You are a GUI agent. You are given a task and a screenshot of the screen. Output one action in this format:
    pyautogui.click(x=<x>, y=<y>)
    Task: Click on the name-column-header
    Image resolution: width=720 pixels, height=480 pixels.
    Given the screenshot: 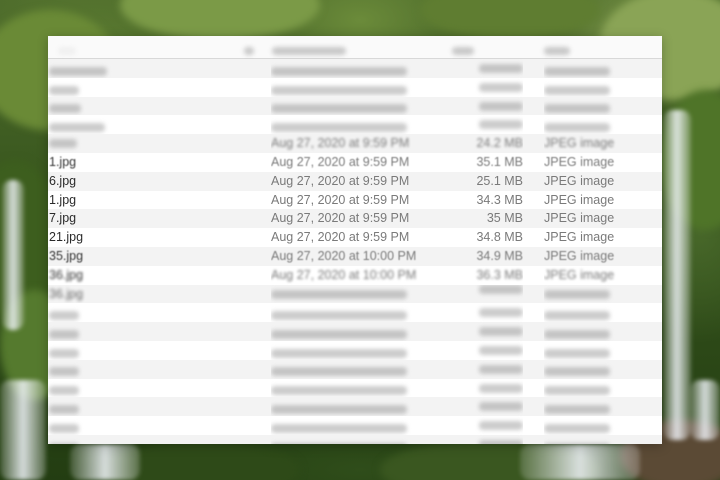 What is the action you would take?
    pyautogui.click(x=67, y=48)
    